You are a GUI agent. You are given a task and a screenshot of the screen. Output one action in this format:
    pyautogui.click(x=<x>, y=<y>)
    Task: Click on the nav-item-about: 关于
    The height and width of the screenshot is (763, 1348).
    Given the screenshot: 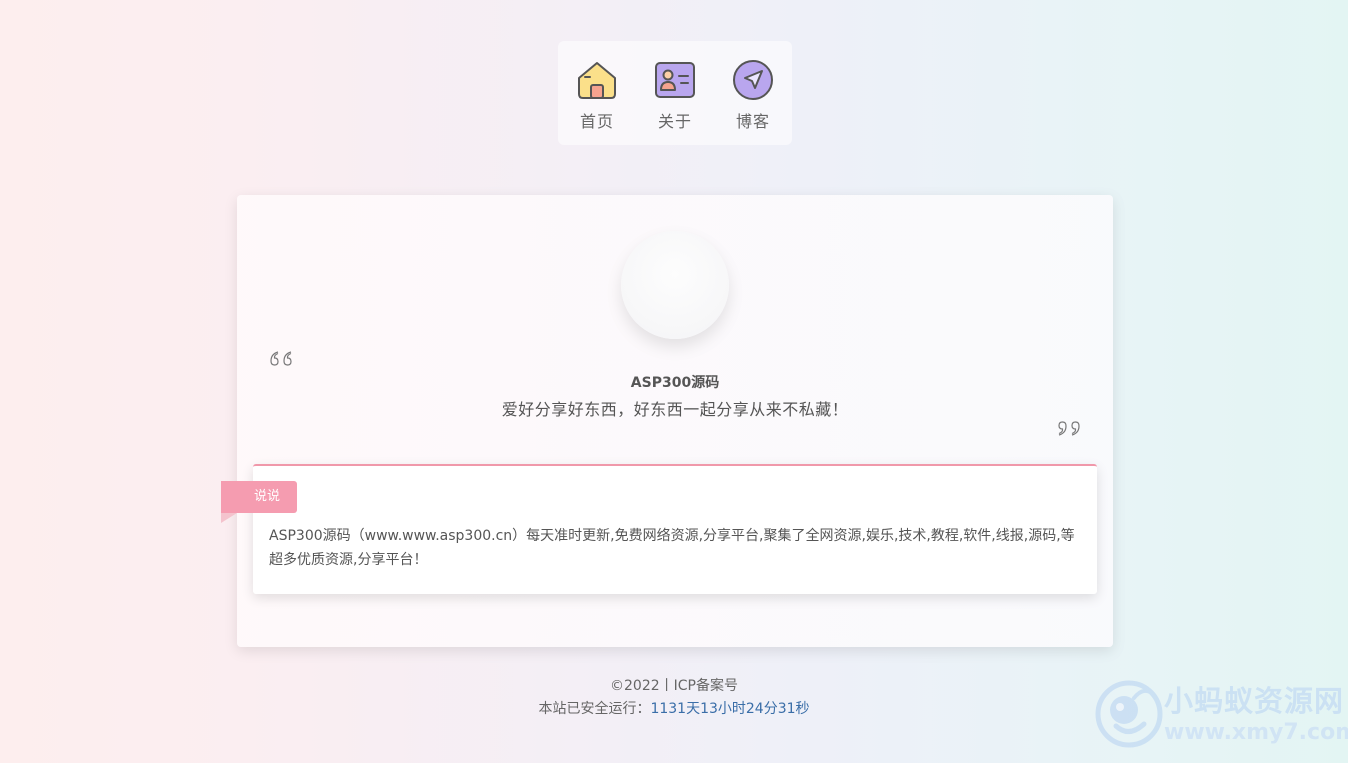 What is the action you would take?
    pyautogui.click(x=675, y=101)
    